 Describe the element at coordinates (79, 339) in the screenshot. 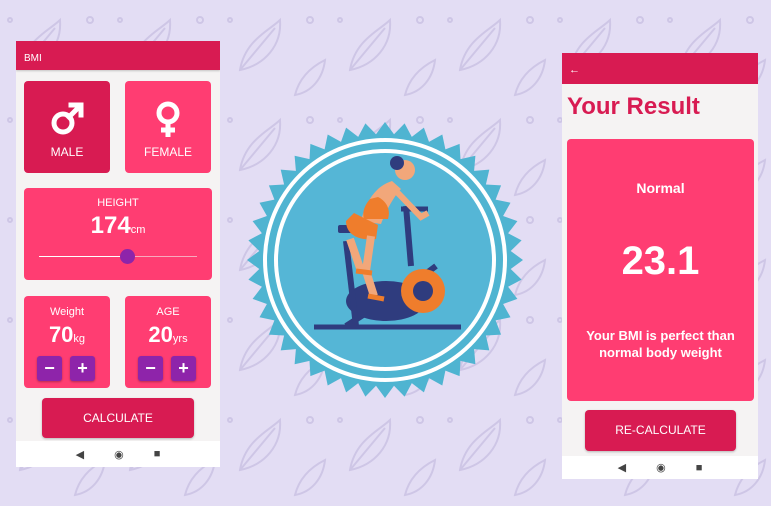

I see `weight-unit: kg` at that location.